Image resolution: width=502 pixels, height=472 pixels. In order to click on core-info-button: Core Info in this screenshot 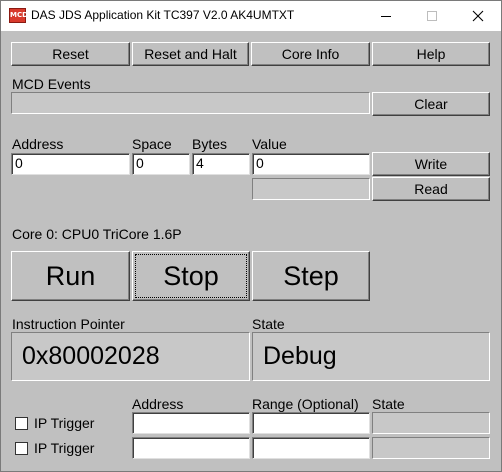, I will do `click(310, 54)`.